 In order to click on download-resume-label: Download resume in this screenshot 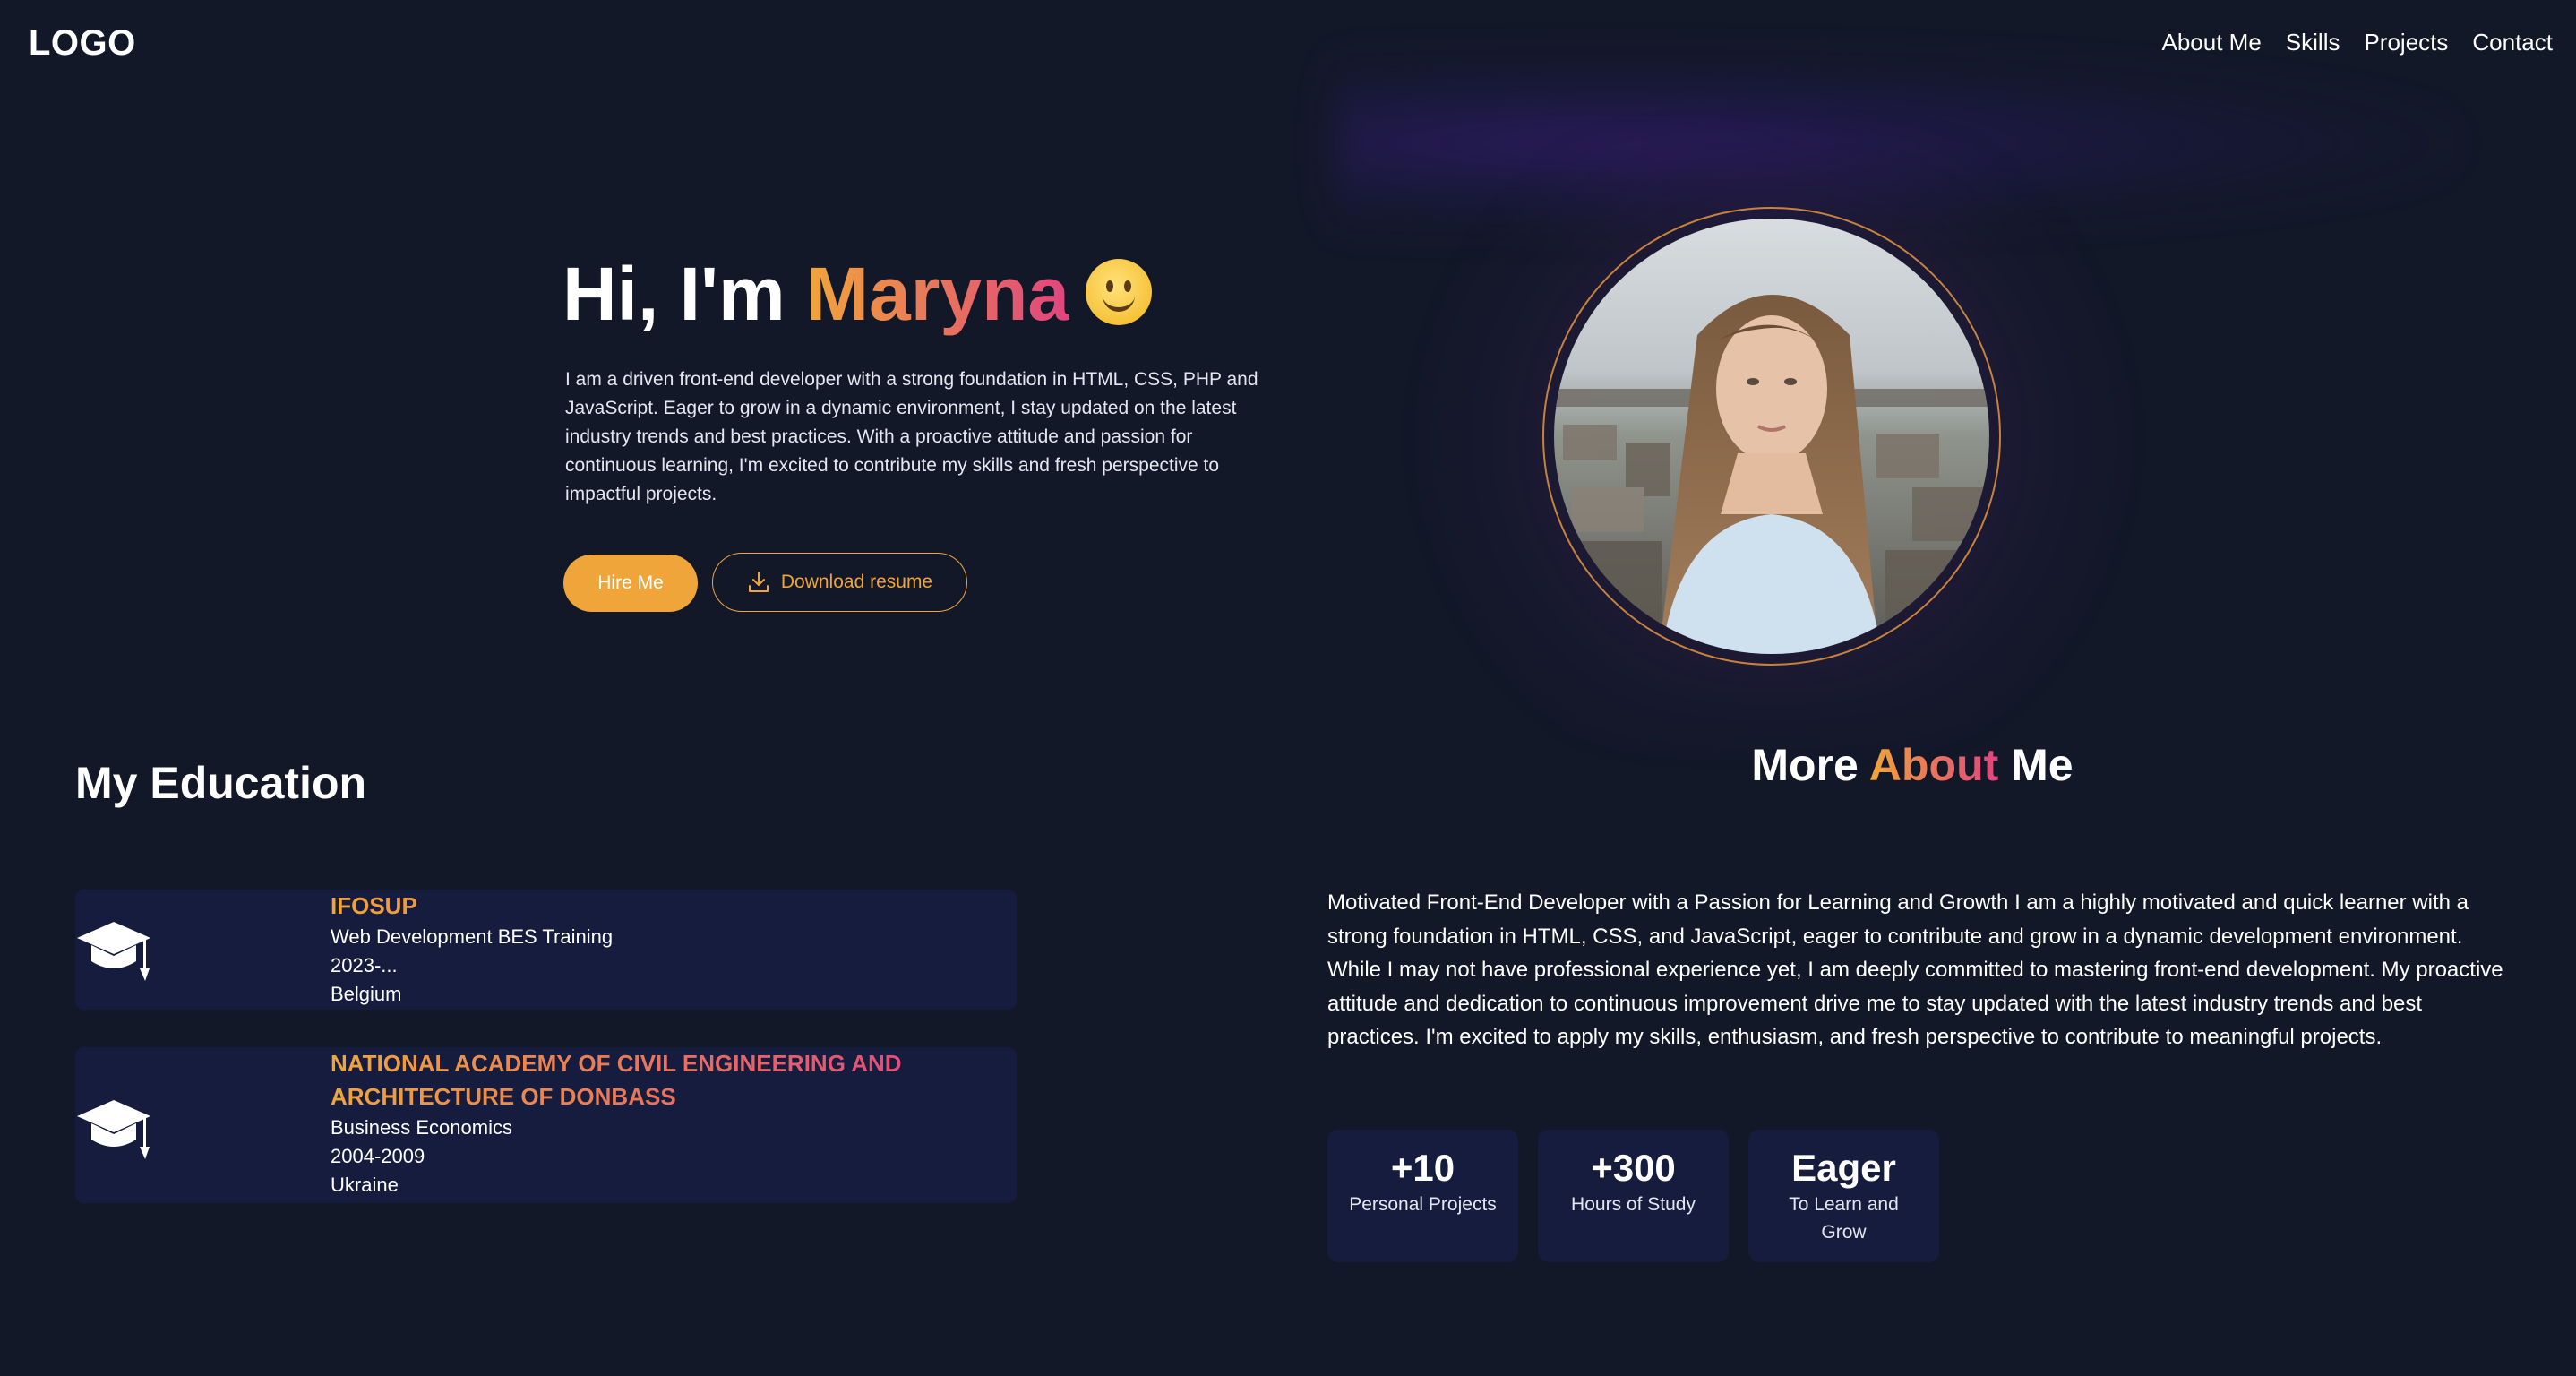, I will do `click(856, 582)`.